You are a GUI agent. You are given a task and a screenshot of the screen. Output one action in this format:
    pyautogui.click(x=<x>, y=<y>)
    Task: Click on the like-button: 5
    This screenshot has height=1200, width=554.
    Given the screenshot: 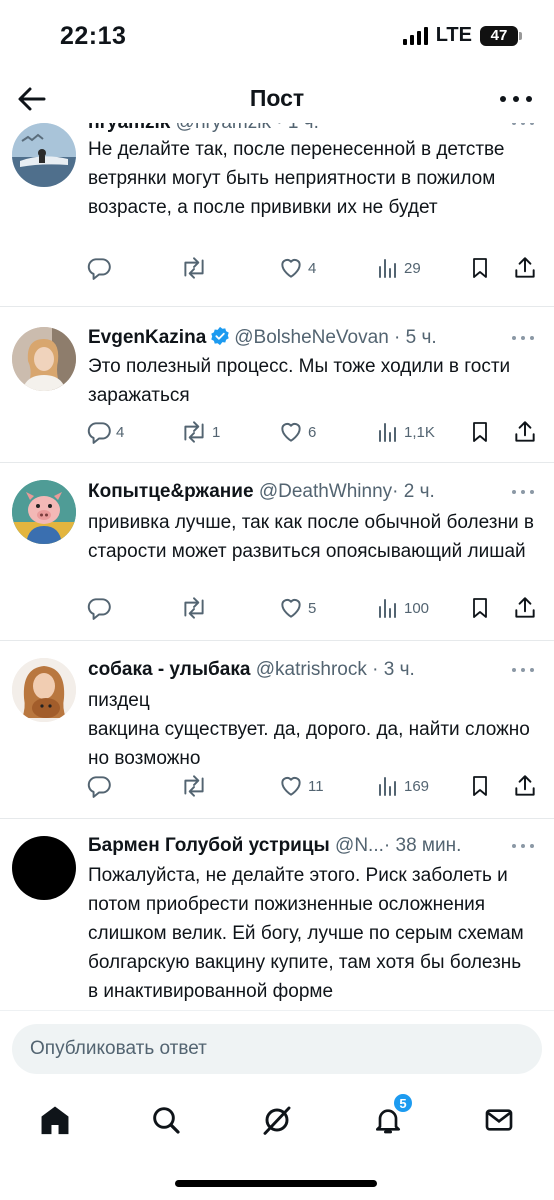 What is the action you would take?
    pyautogui.click(x=297, y=608)
    